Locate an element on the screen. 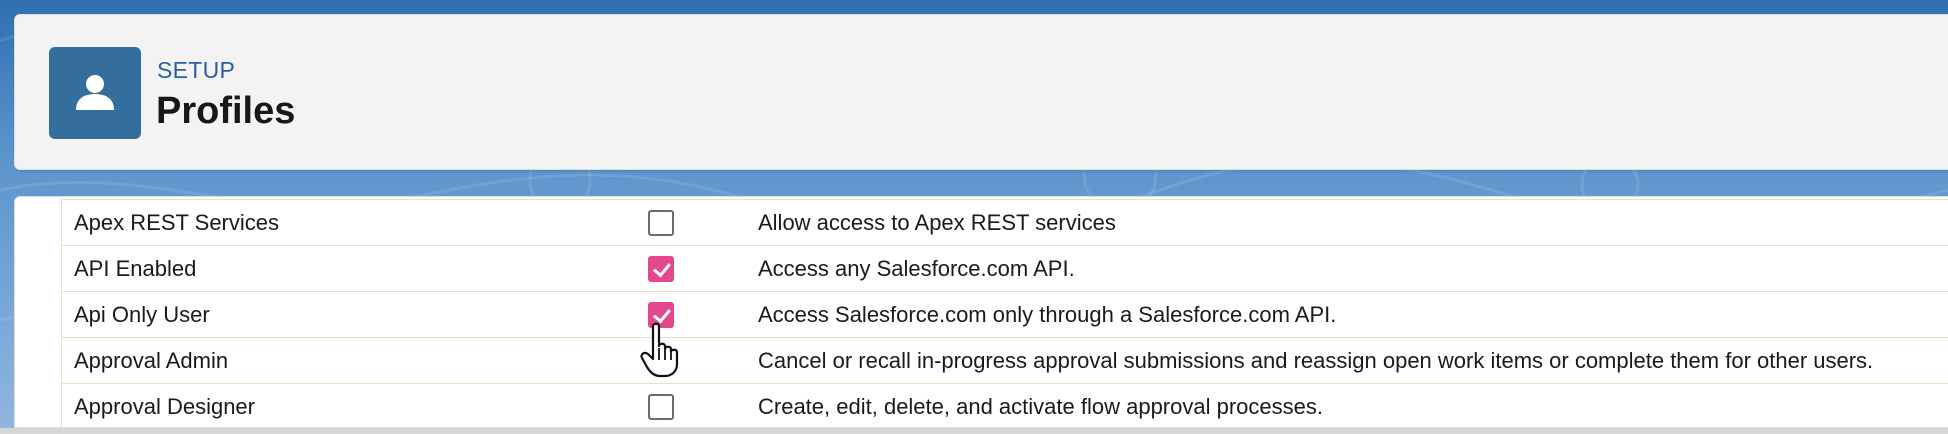 This screenshot has height=434, width=1948. permission-name: Approval Designer is located at coordinates (354, 405).